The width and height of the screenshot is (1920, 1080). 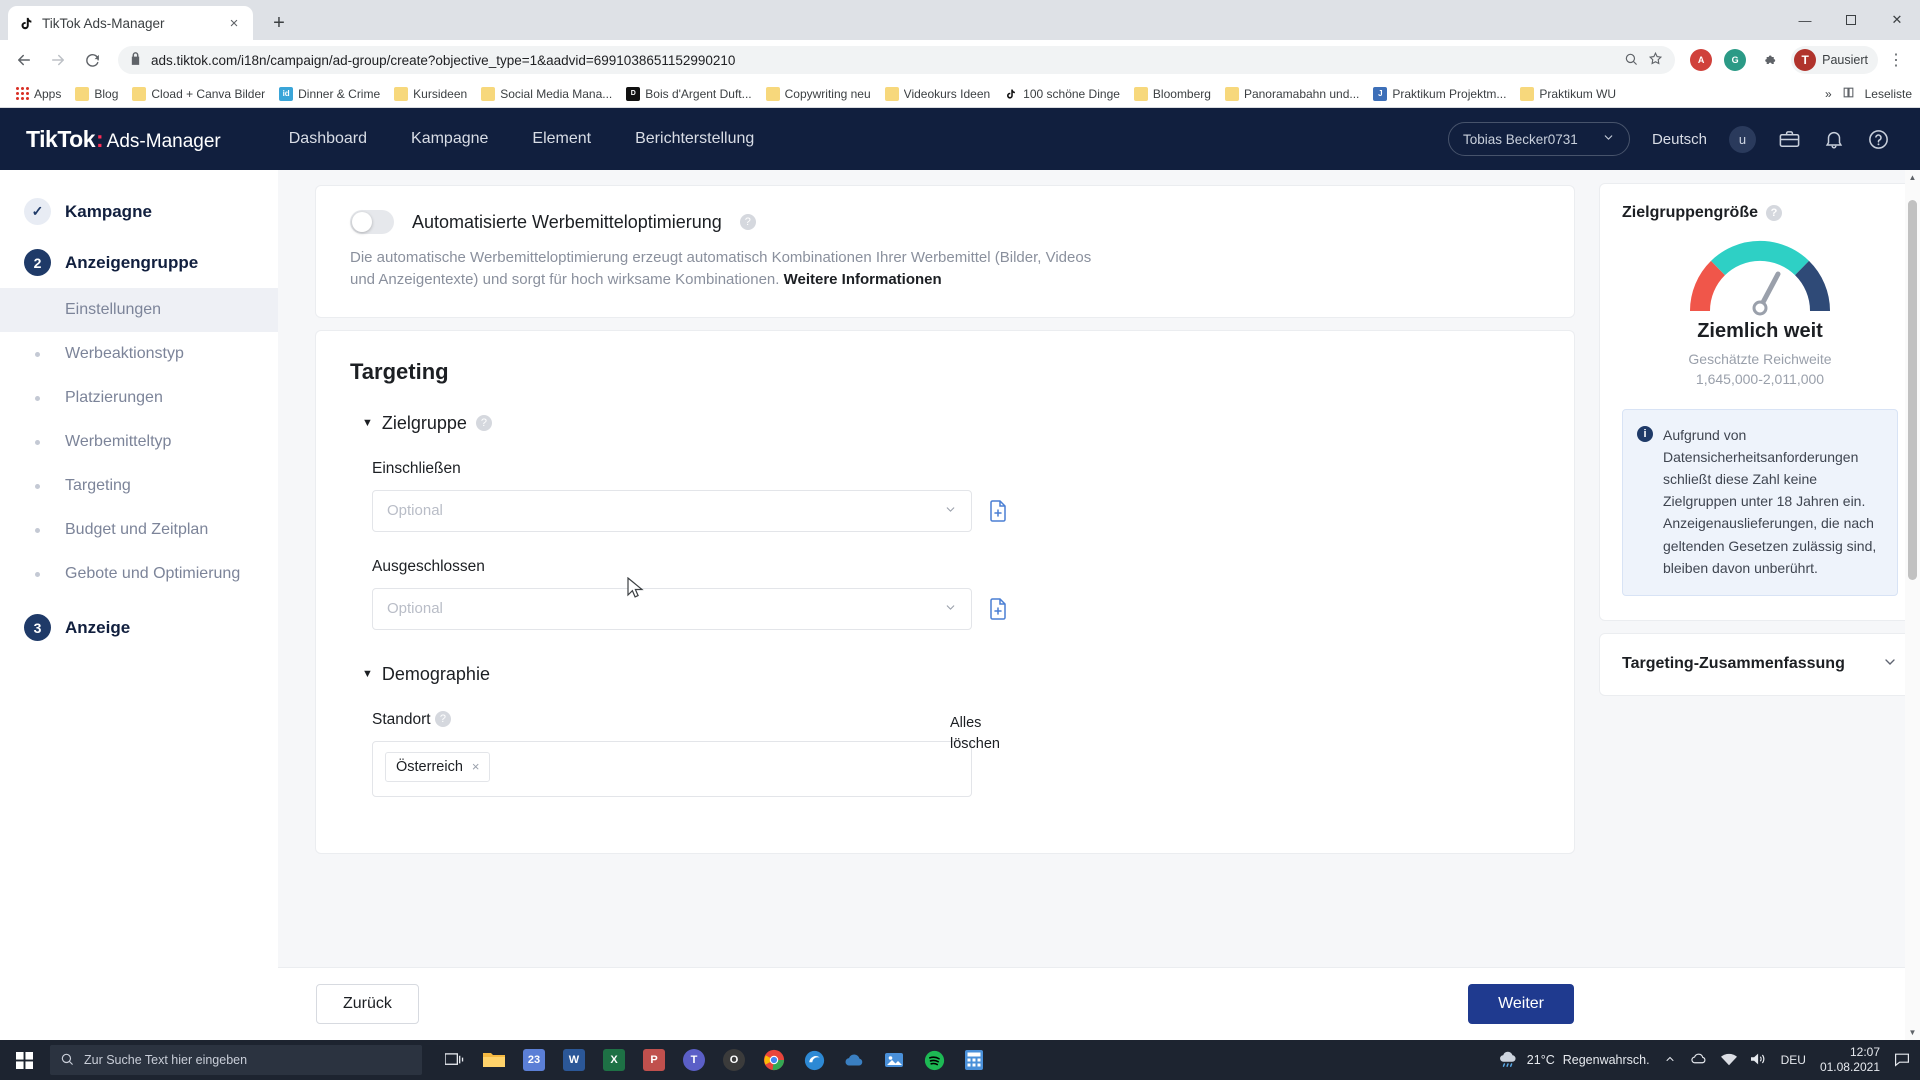 I want to click on spotify-app, so click(x=934, y=1060).